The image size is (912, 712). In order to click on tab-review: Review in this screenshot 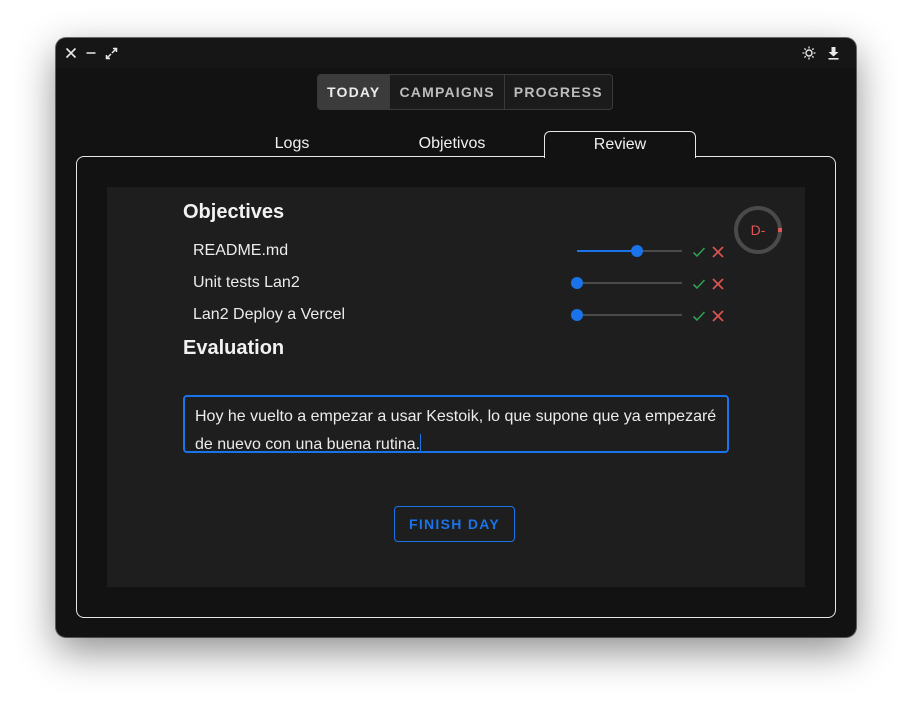, I will do `click(620, 144)`.